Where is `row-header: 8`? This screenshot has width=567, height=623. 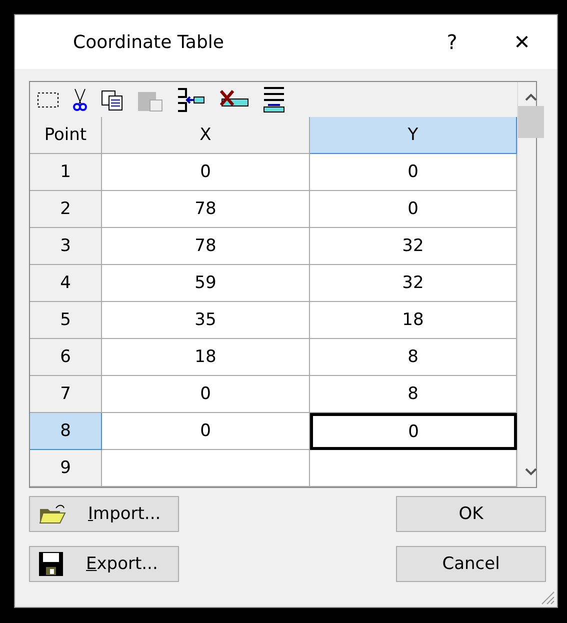 row-header: 8 is located at coordinates (66, 431).